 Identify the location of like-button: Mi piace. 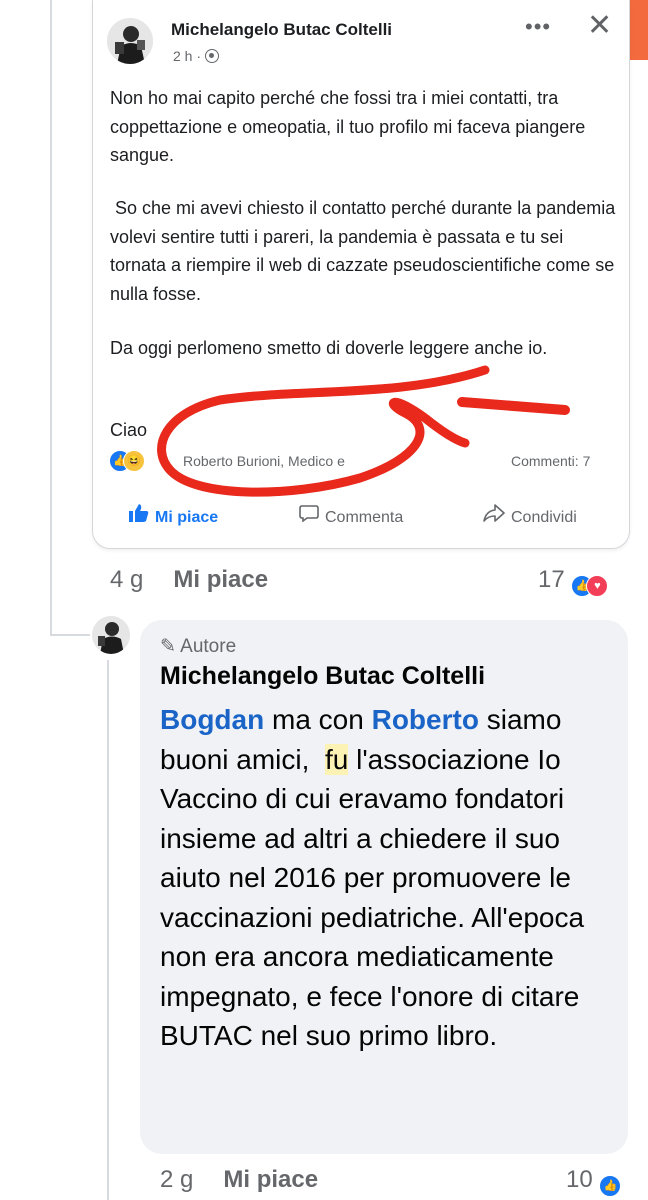
(173, 515).